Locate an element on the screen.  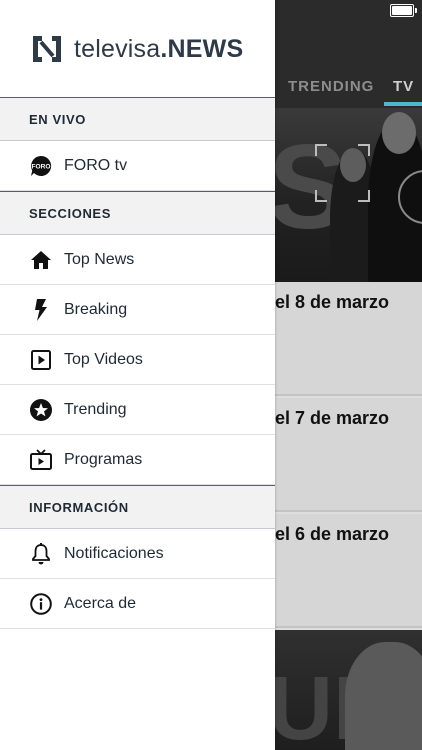
tab-trending: TRENDING is located at coordinates (331, 86).